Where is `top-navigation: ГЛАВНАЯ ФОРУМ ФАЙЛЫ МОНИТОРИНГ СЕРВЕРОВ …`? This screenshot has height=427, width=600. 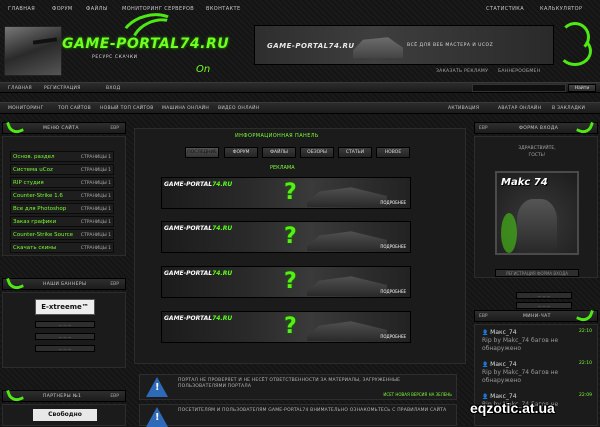 top-navigation: ГЛАВНАЯ ФОРУМ ФАЙЛЫ МОНИТОРИНГ СЕРВЕРОВ … is located at coordinates (300, 8).